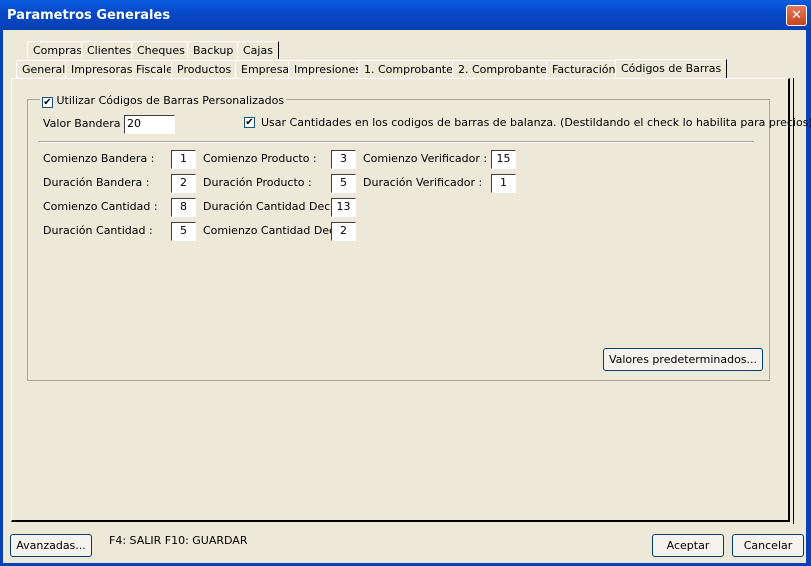 The image size is (811, 566). Describe the element at coordinates (343, 207) in the screenshot. I see `duracion-cant-dec-field: 13` at that location.